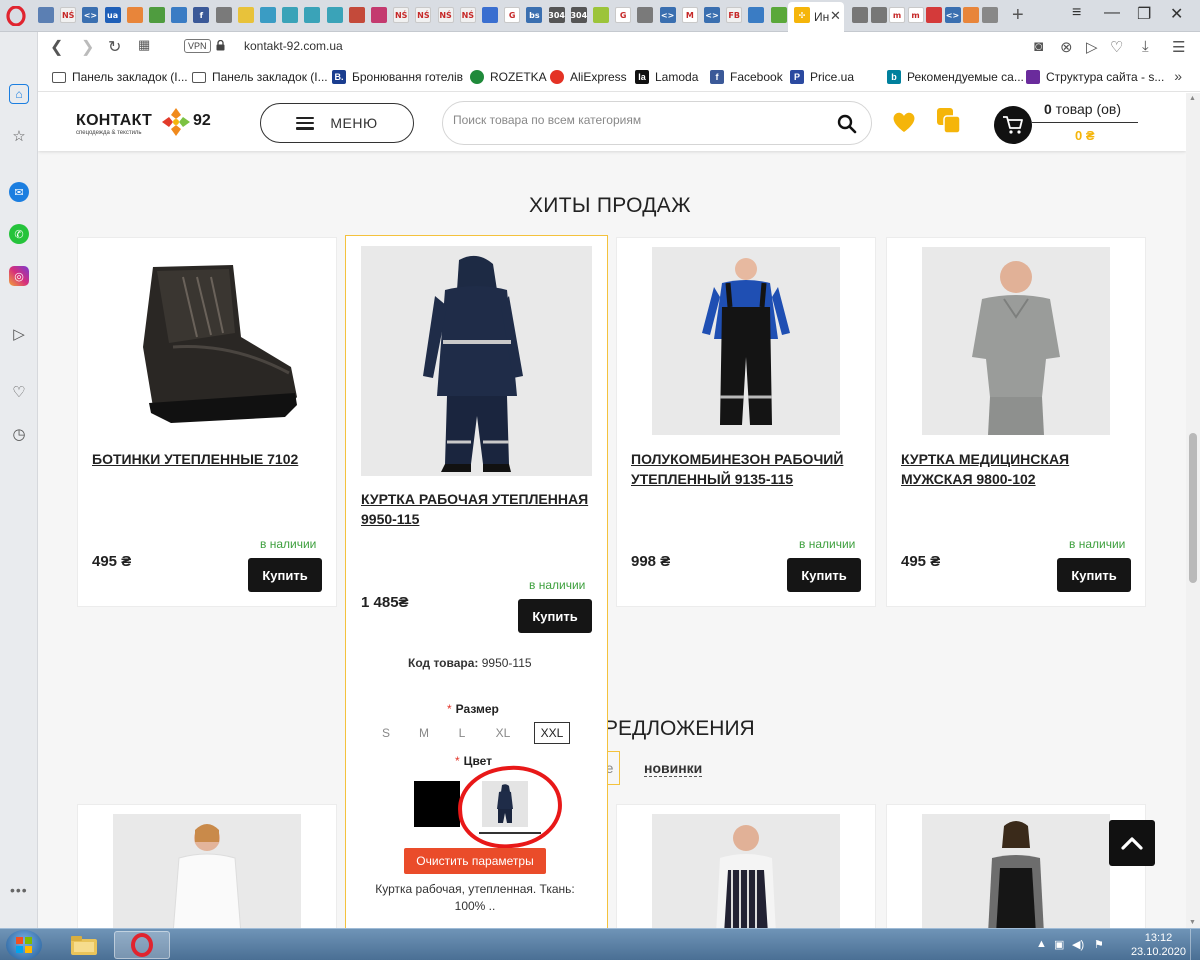 The width and height of the screenshot is (1200, 960). I want to click on wishlist-heart-icon, so click(904, 122).